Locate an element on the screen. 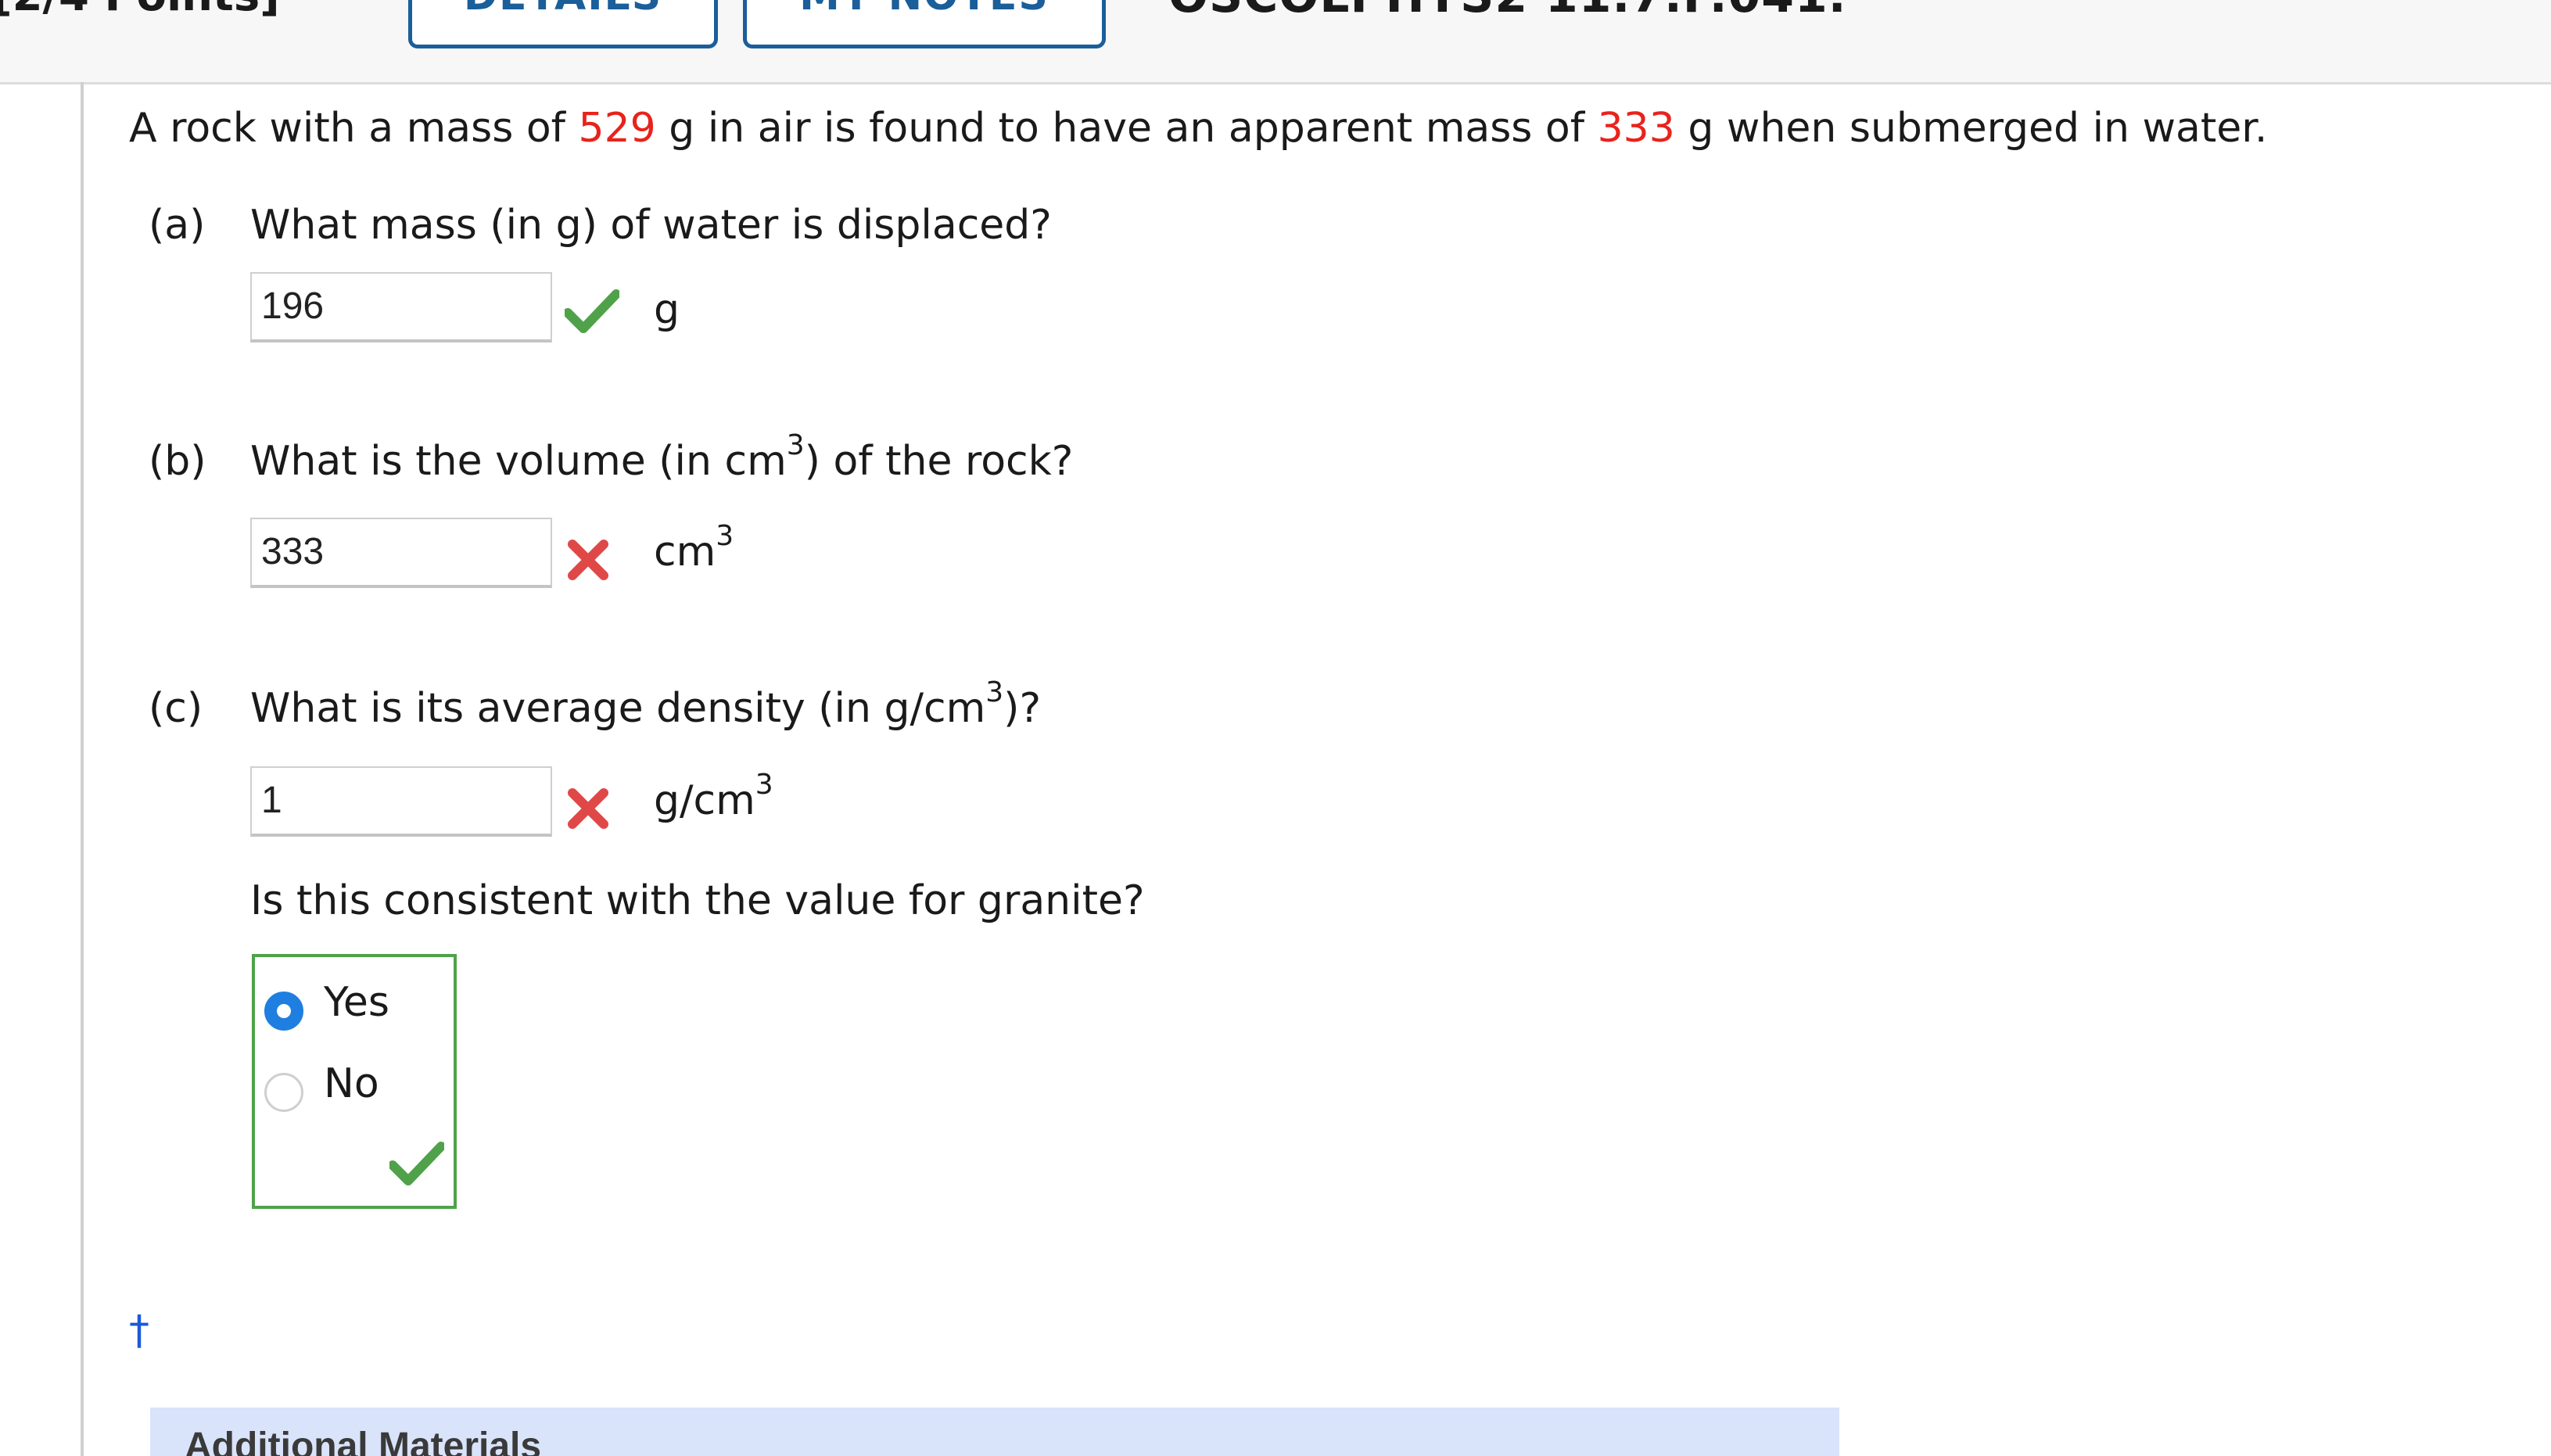 The width and height of the screenshot is (2551, 1456). part-a-answer-input: 196 is located at coordinates (401, 307).